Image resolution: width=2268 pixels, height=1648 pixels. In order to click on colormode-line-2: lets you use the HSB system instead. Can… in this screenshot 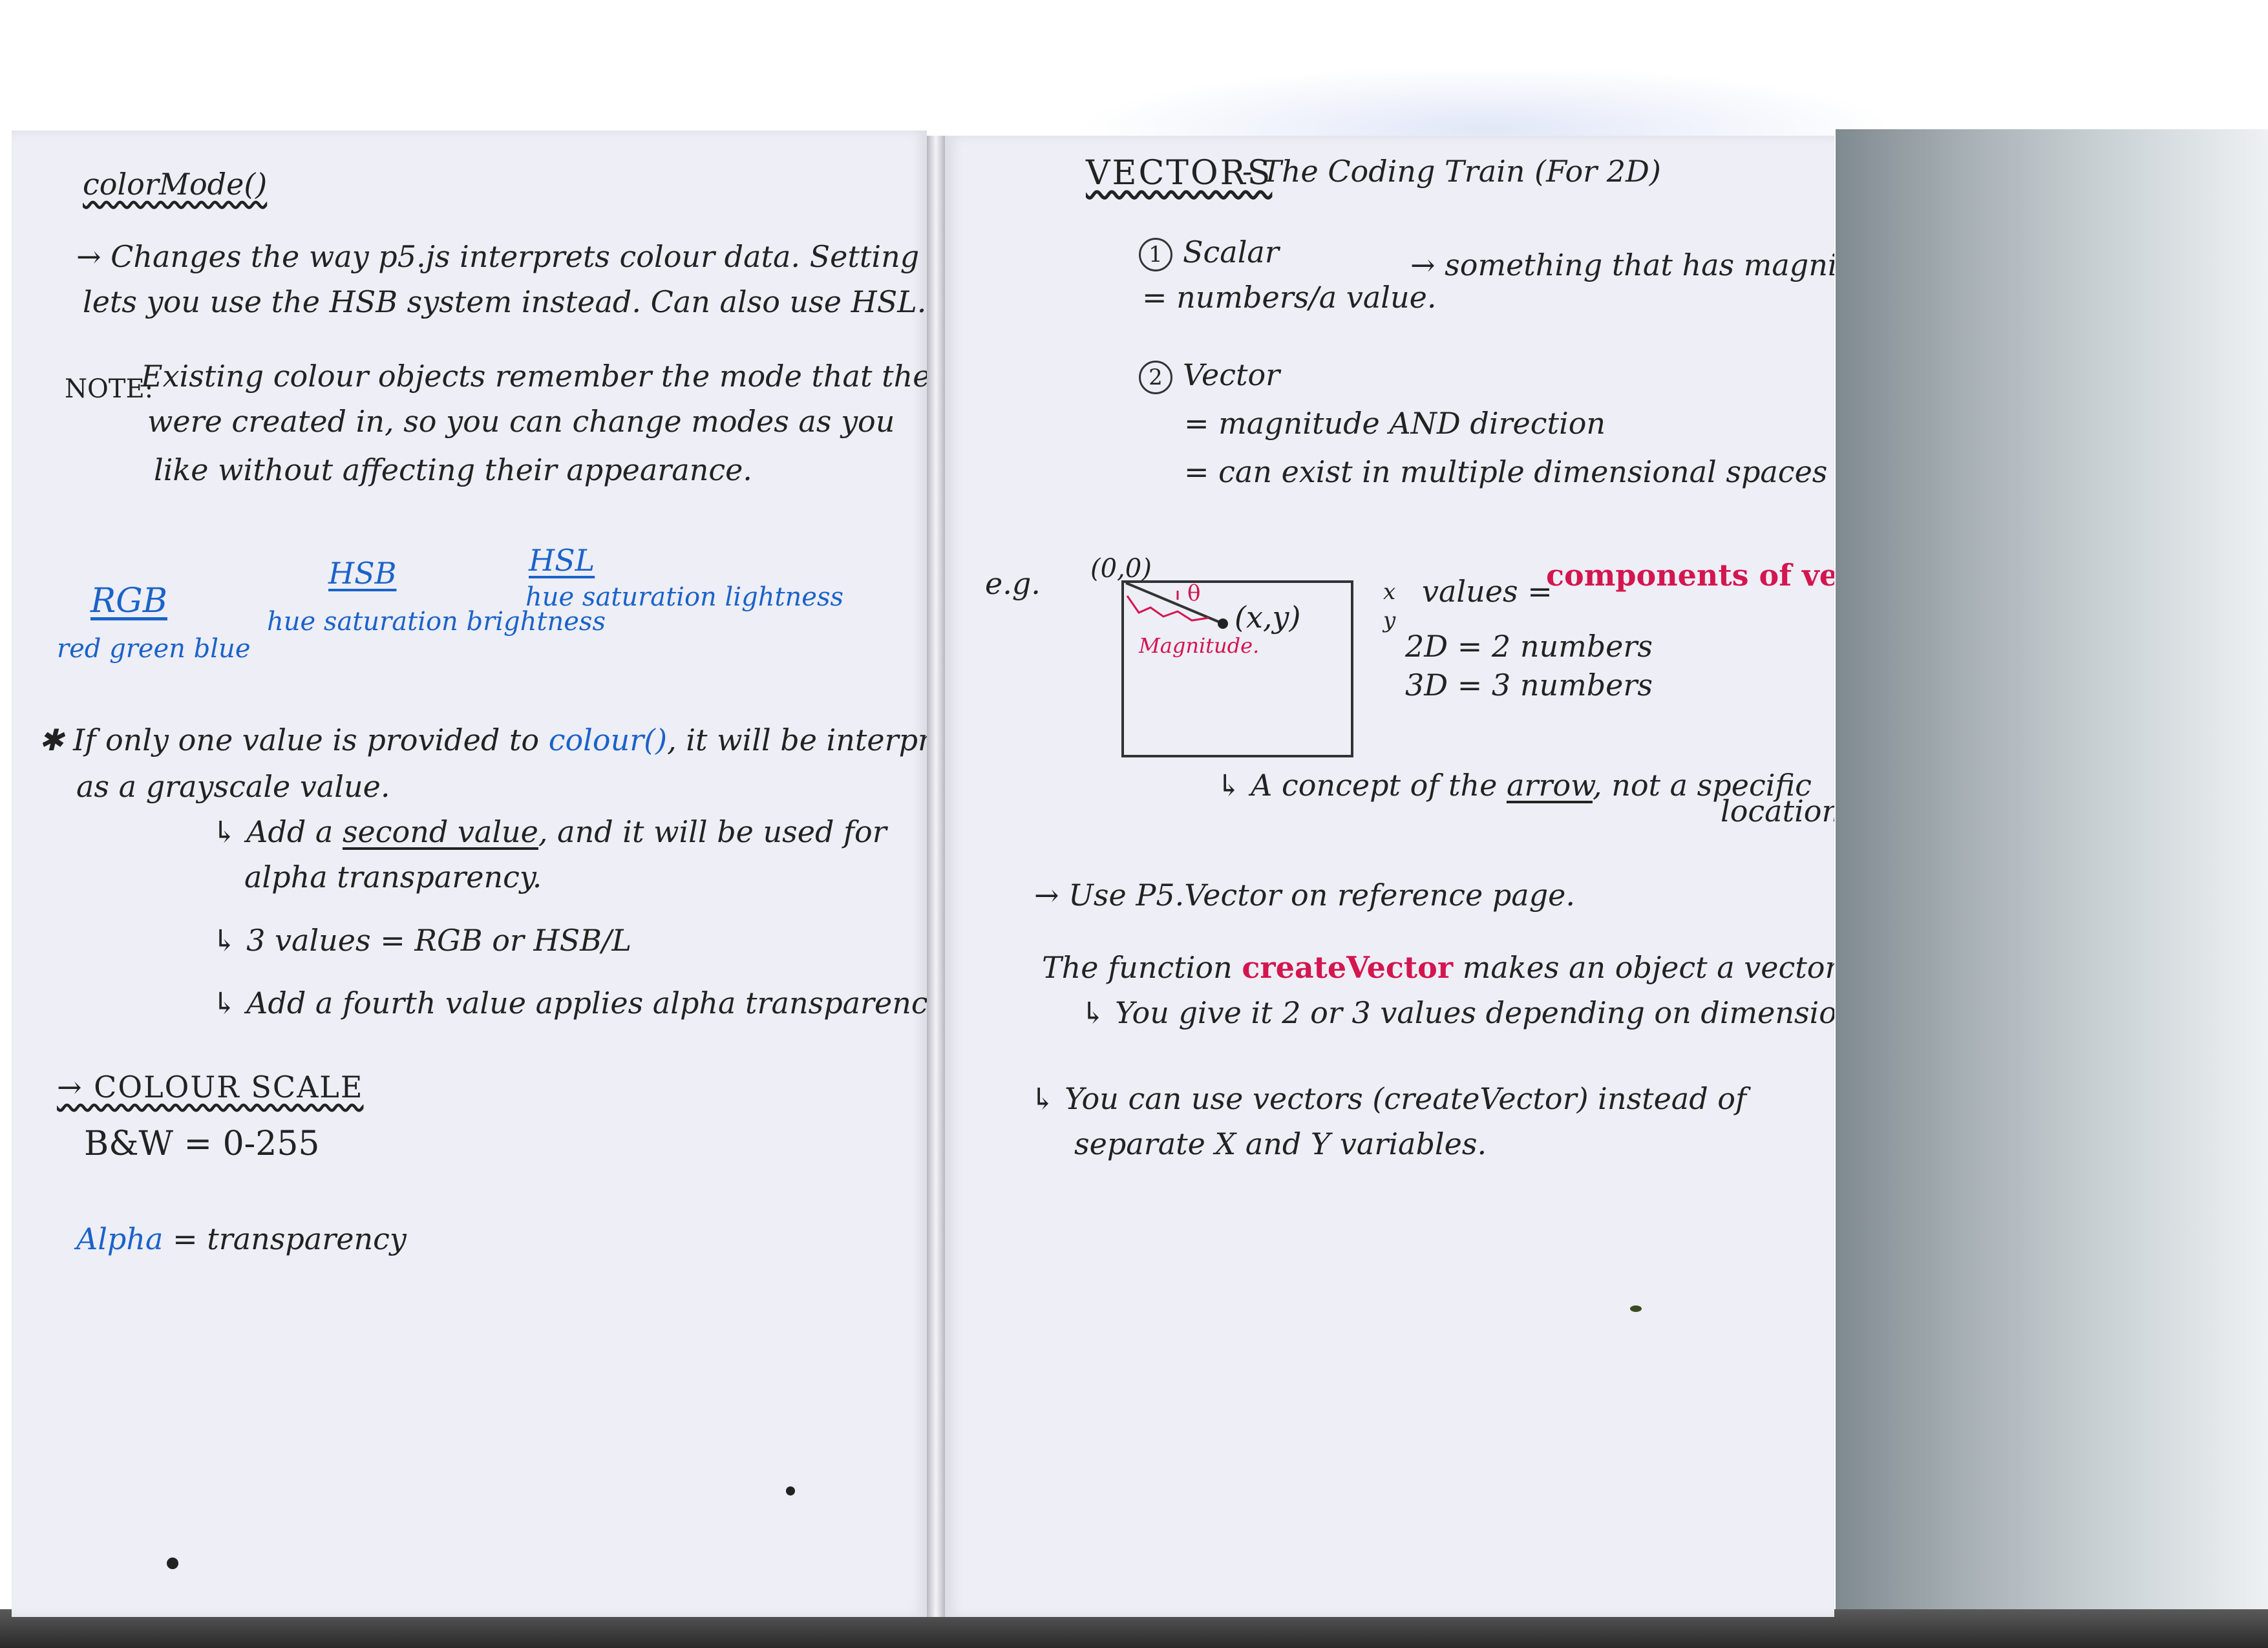, I will do `click(505, 301)`.